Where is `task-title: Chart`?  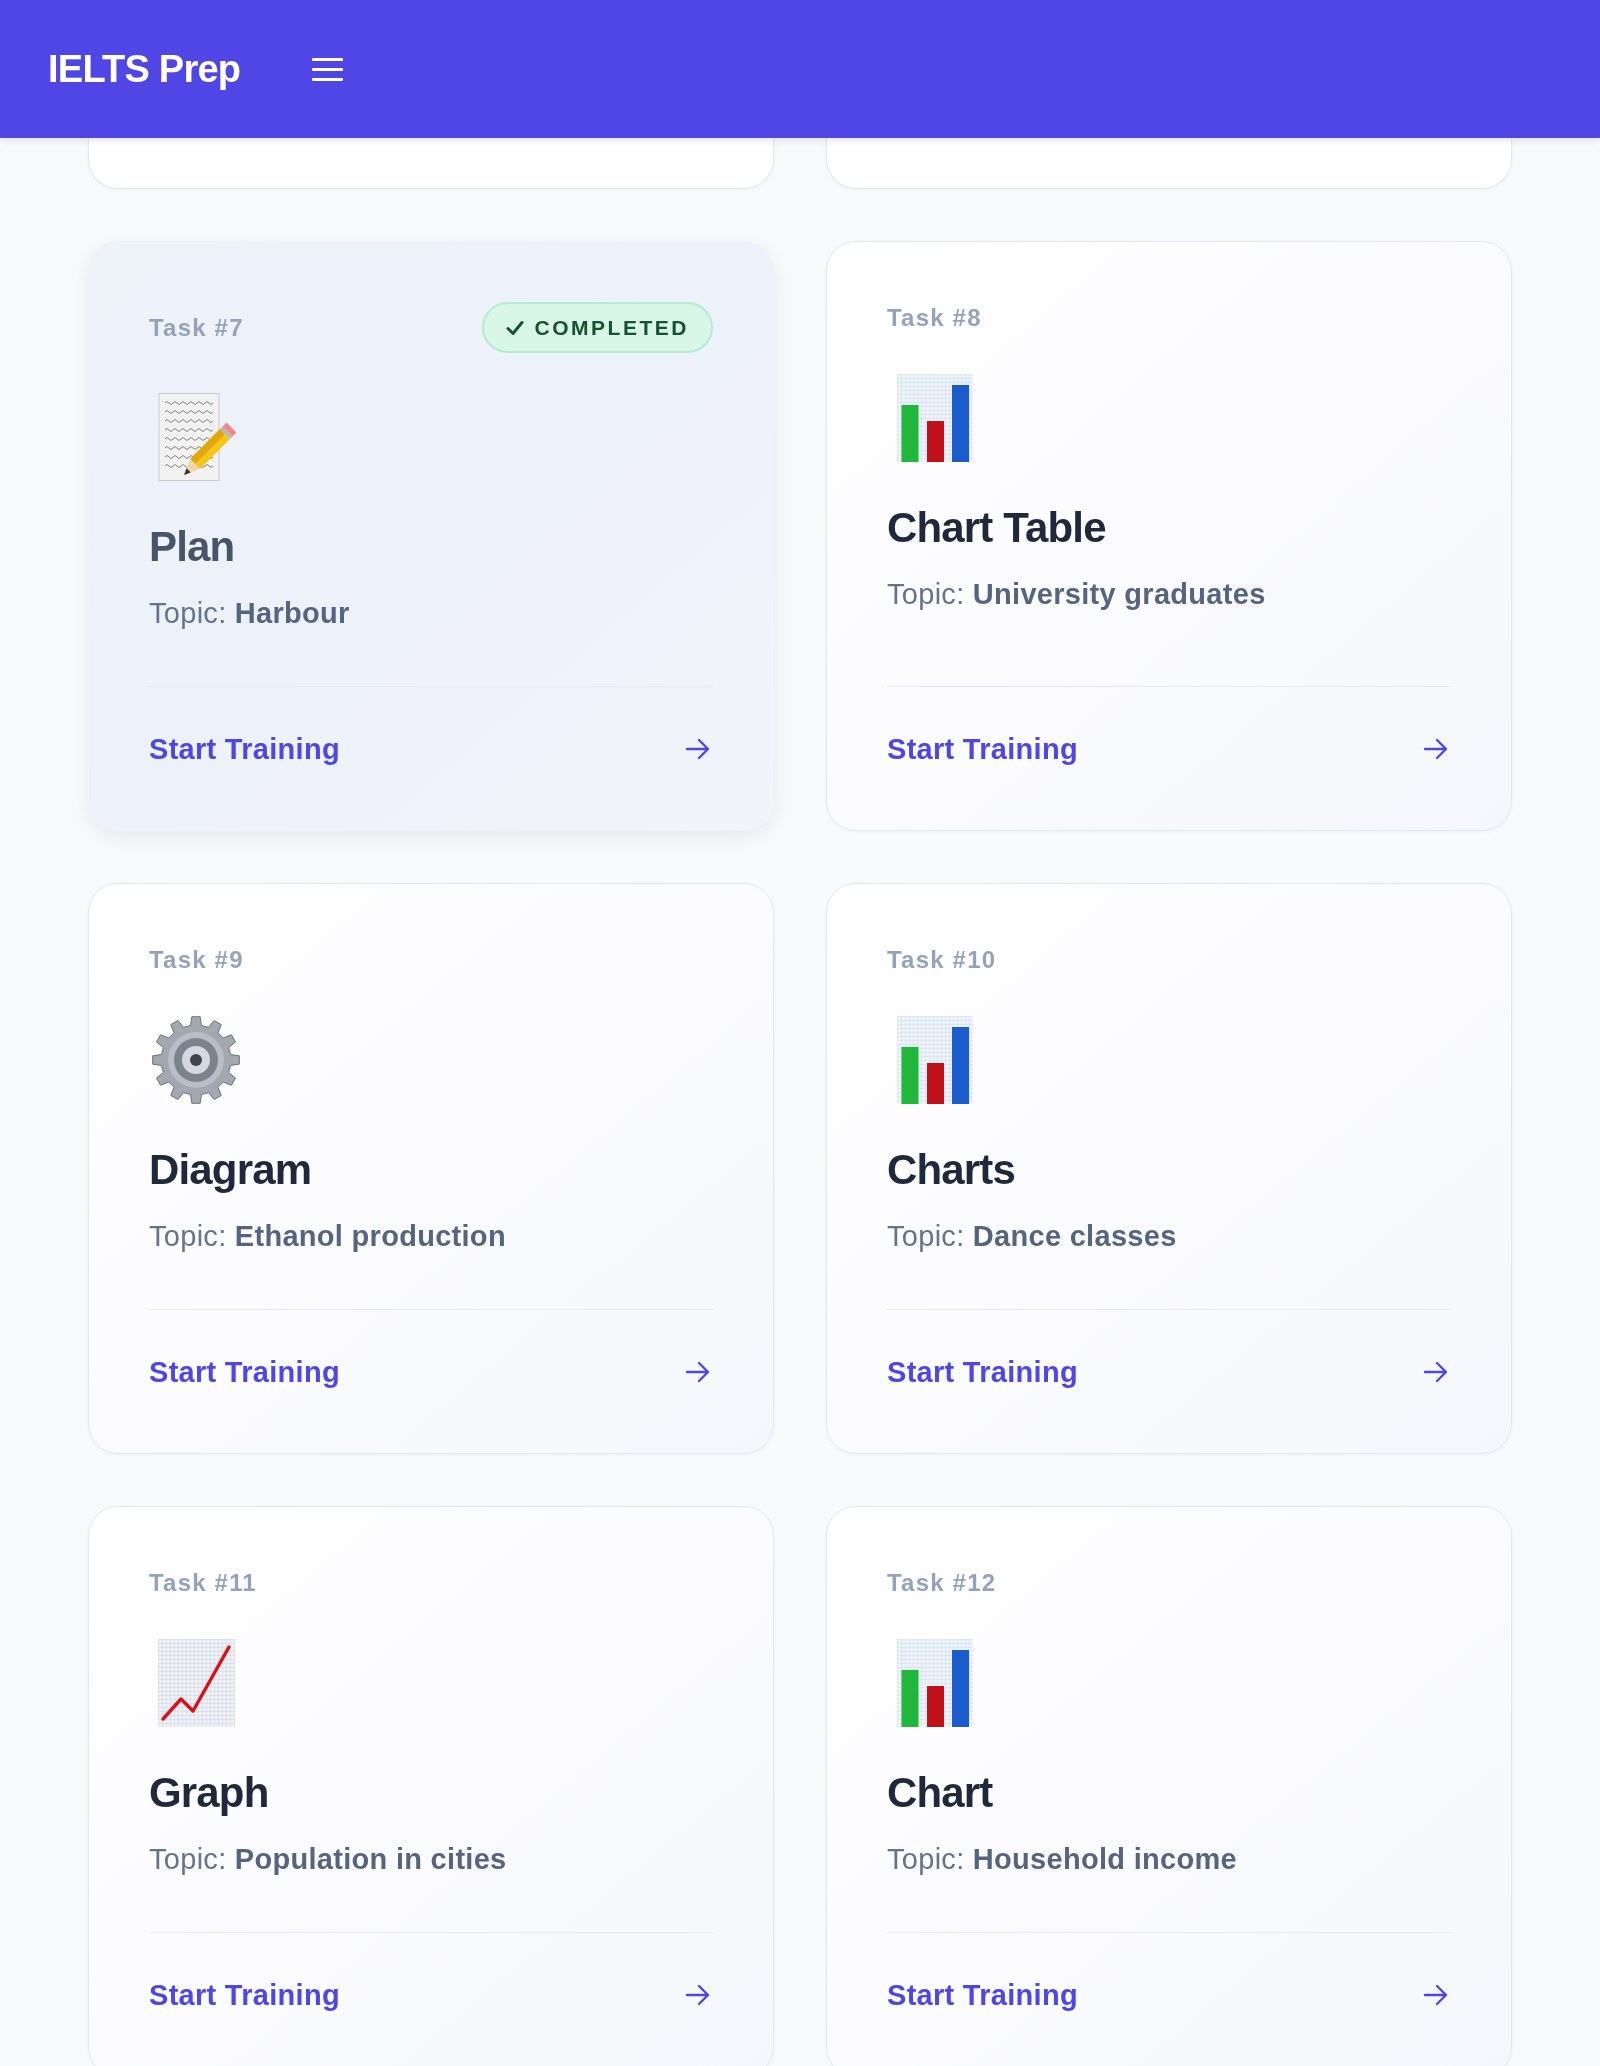
task-title: Chart is located at coordinates (940, 1793).